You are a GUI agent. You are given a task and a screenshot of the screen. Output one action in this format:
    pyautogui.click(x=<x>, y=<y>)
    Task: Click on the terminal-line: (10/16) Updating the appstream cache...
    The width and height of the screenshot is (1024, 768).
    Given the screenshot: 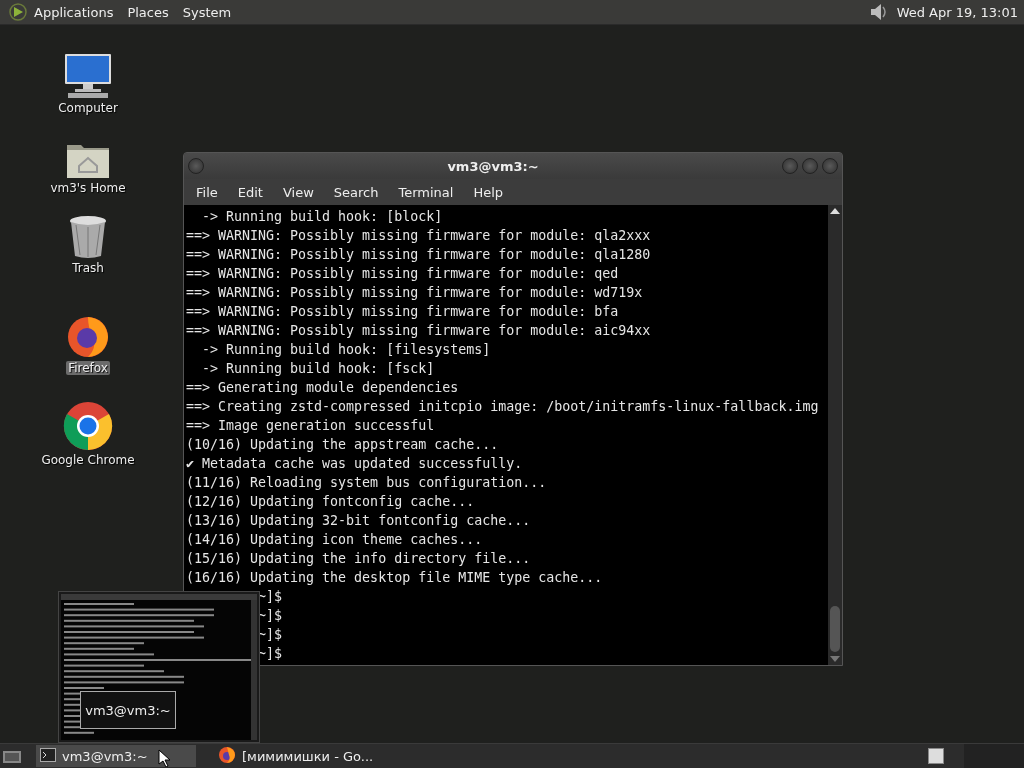 What is the action you would take?
    pyautogui.click(x=343, y=445)
    